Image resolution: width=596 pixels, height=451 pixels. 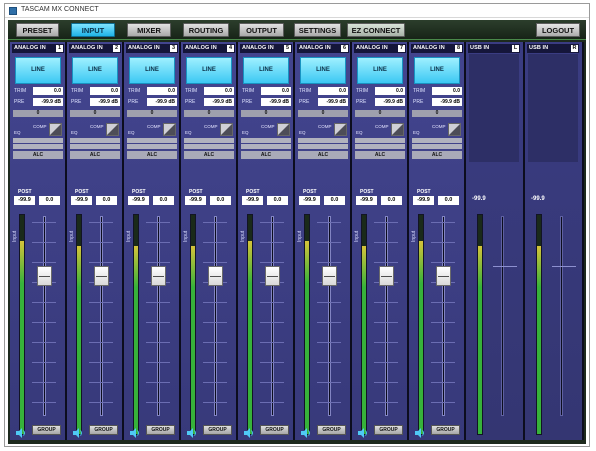 I want to click on tab-routing: ROUTING, so click(x=206, y=30).